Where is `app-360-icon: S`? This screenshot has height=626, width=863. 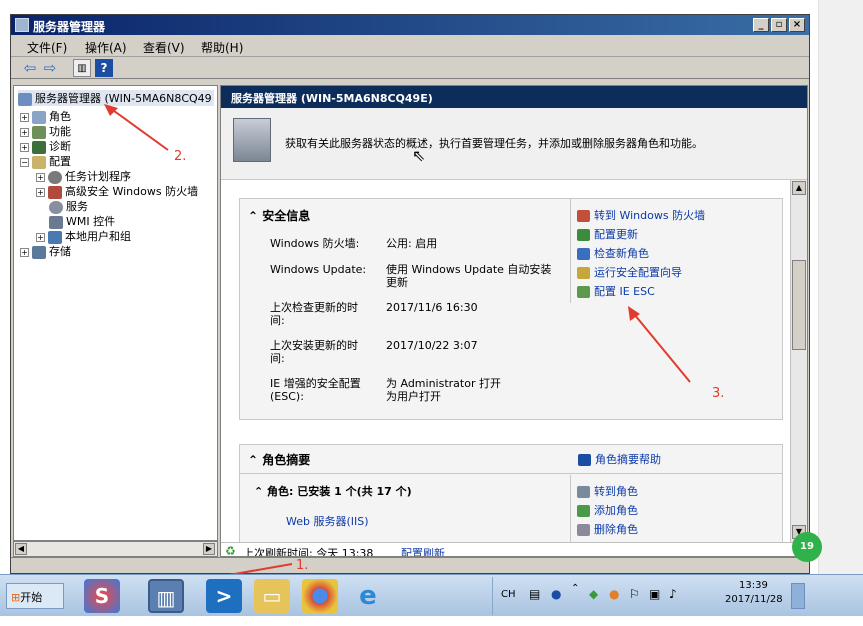 app-360-icon: S is located at coordinates (102, 596).